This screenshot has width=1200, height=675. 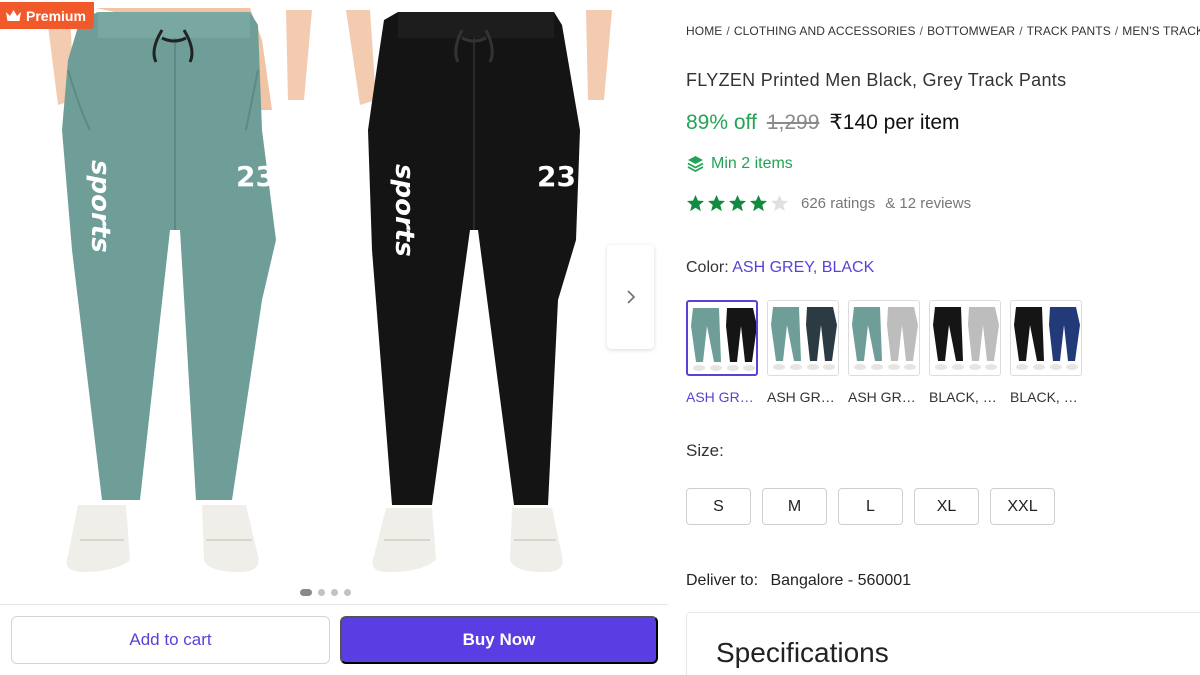 I want to click on color-option-label: BLACK, NAVY, so click(x=1046, y=397).